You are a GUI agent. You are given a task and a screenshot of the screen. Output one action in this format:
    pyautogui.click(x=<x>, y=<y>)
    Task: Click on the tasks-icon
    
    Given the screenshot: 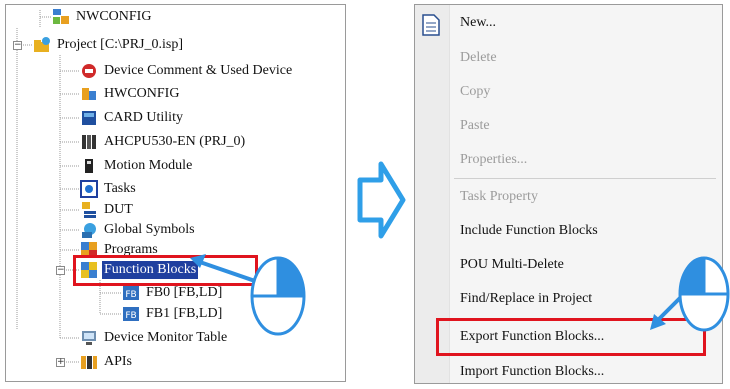 What is the action you would take?
    pyautogui.click(x=89, y=189)
    